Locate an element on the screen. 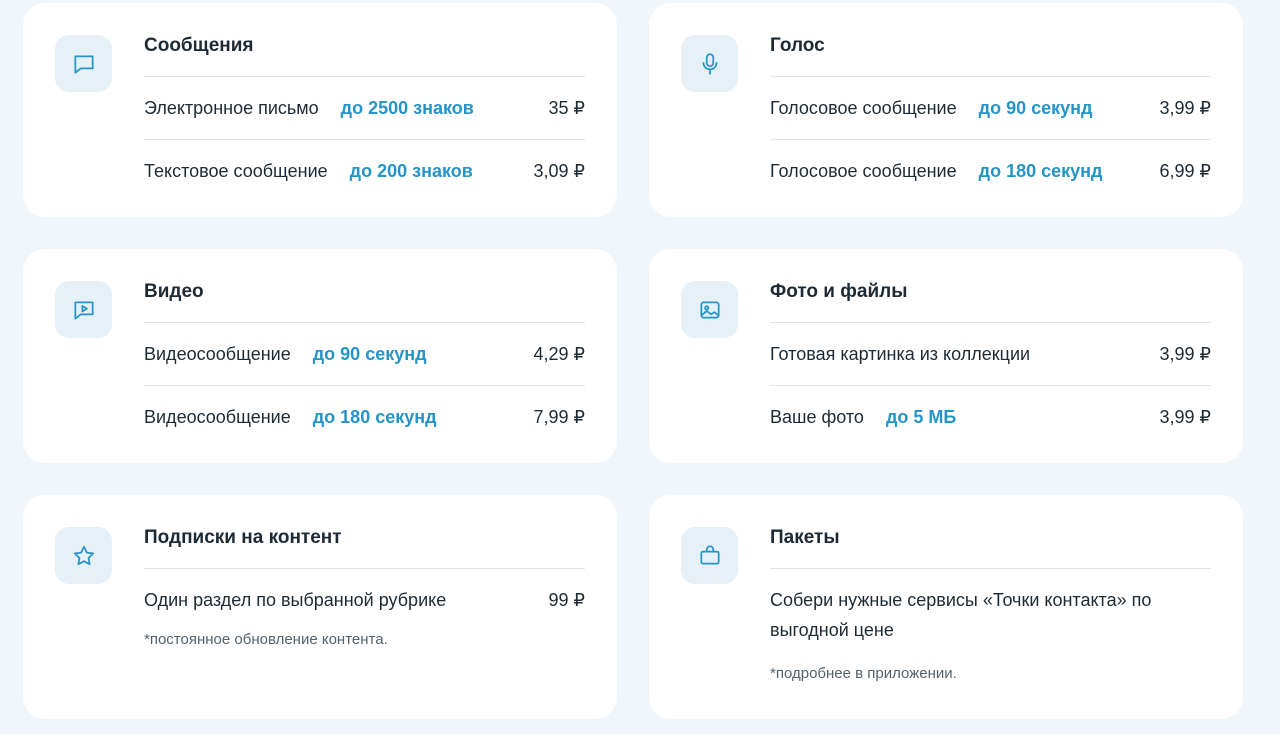 The height and width of the screenshot is (734, 1280). card-title: Сообщения is located at coordinates (199, 45).